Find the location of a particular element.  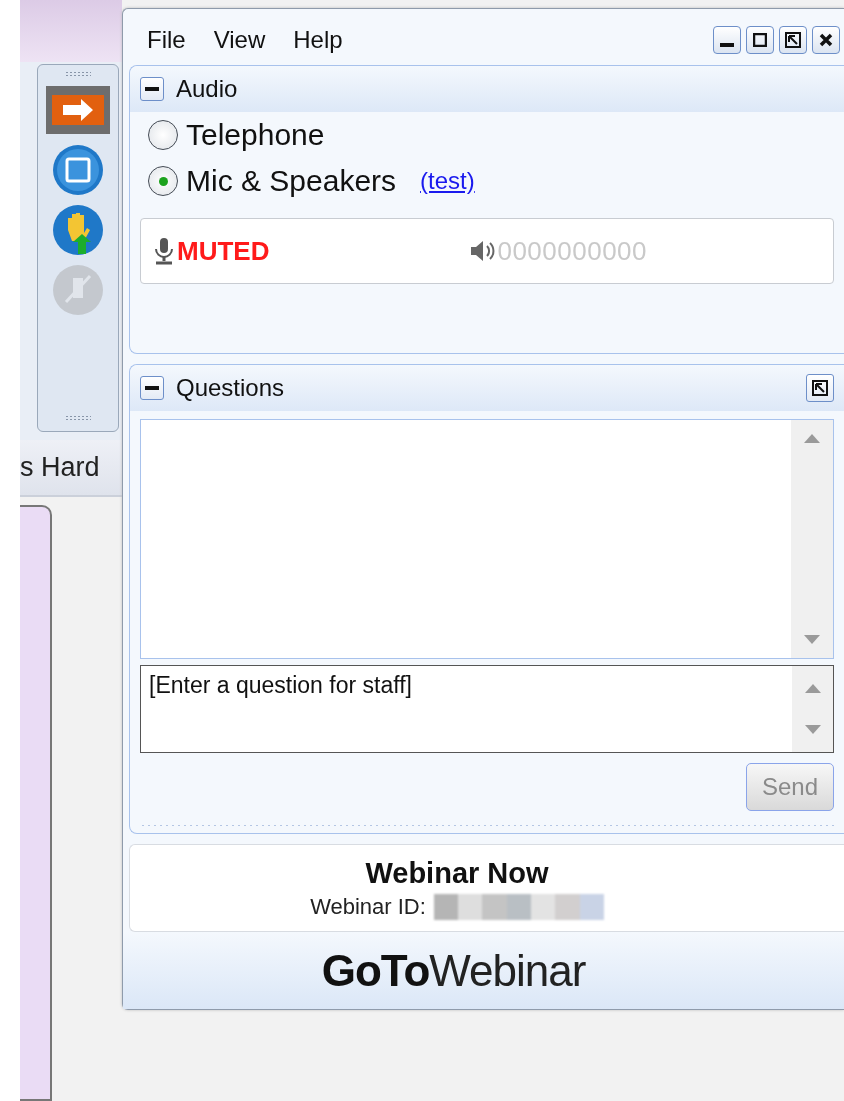

background-tab-text: s Hard is located at coordinates (60, 467).